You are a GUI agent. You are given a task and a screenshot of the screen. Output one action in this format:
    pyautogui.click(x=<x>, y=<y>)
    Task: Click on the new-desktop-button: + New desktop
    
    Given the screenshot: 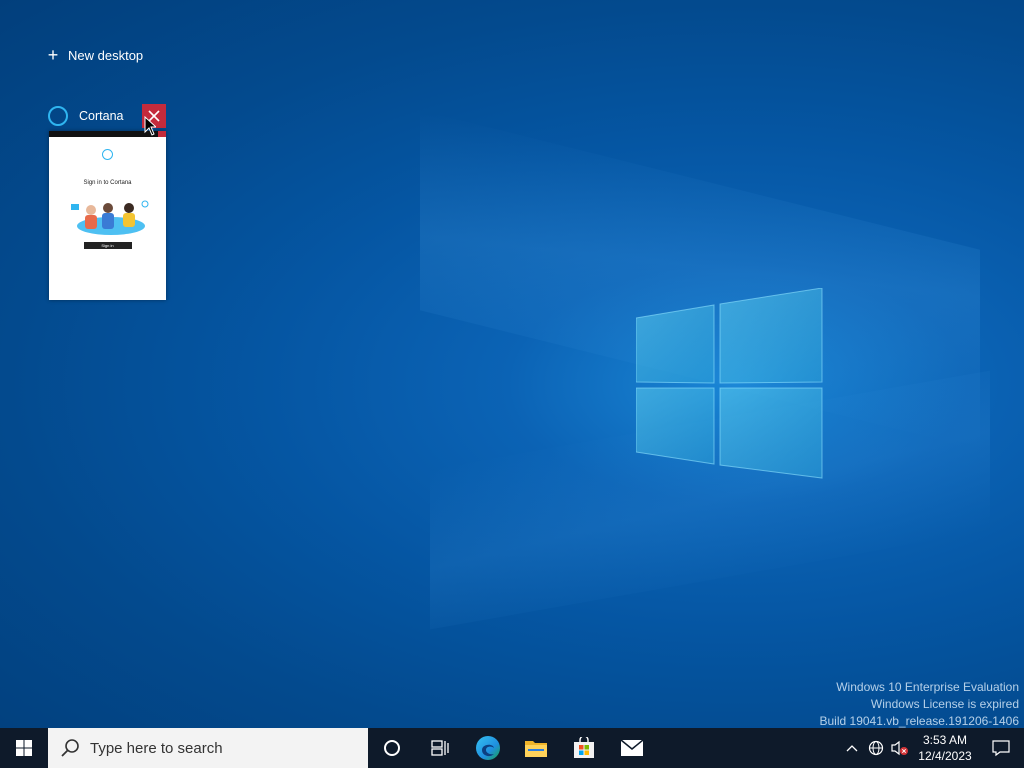 What is the action you would take?
    pyautogui.click(x=94, y=55)
    